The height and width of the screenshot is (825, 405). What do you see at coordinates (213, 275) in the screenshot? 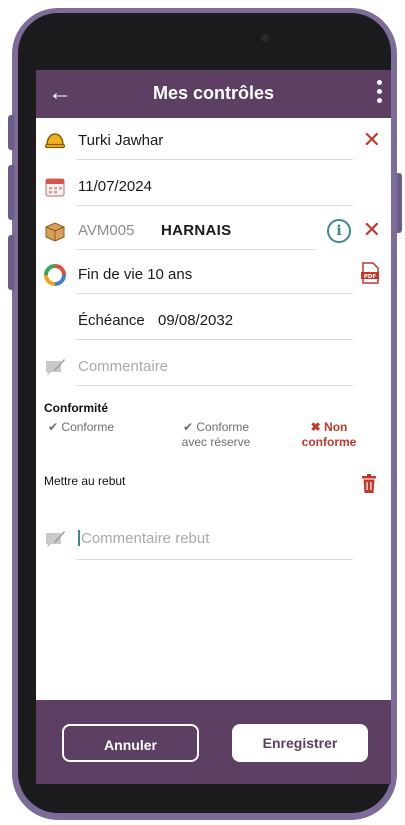
I see `lifespan-row: Fin de vie 10 ans PDF` at bounding box center [213, 275].